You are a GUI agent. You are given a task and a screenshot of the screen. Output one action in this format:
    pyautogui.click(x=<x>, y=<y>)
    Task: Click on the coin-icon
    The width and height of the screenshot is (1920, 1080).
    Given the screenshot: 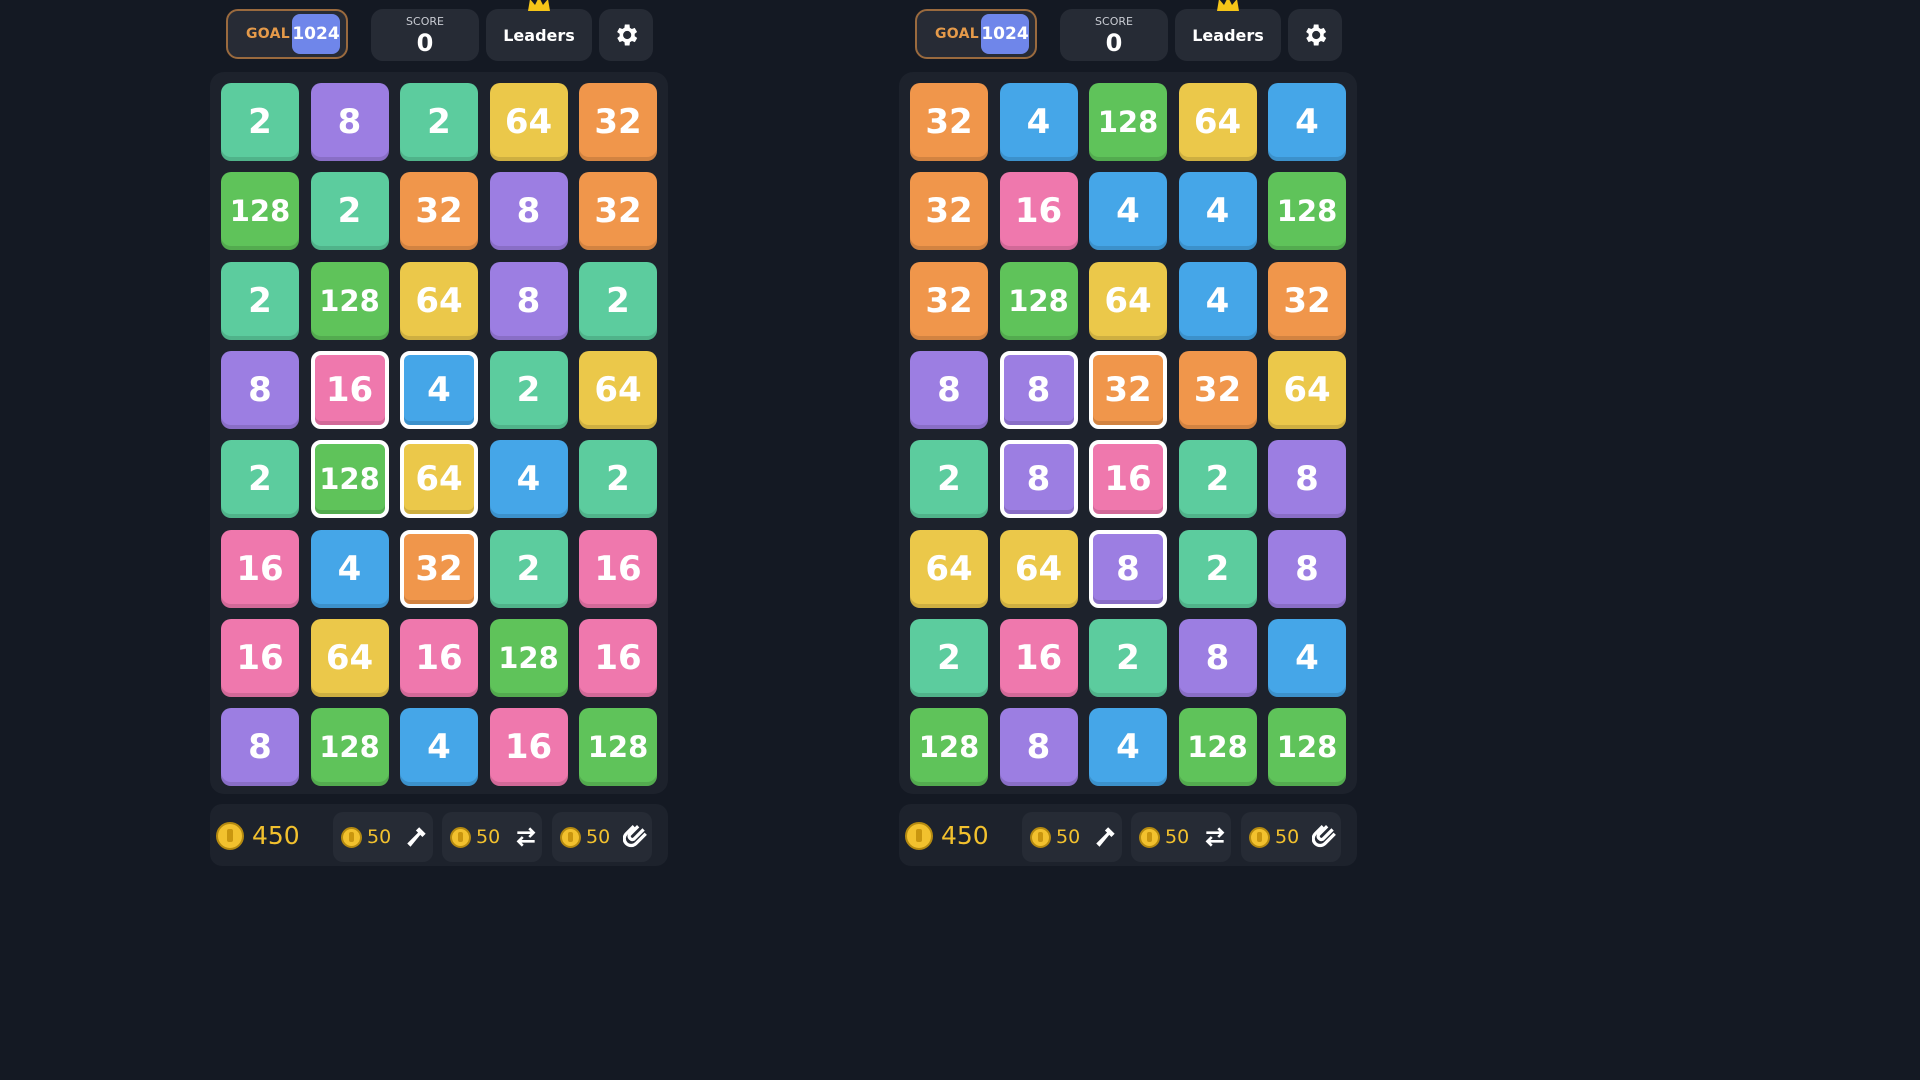 What is the action you would take?
    pyautogui.click(x=919, y=835)
    